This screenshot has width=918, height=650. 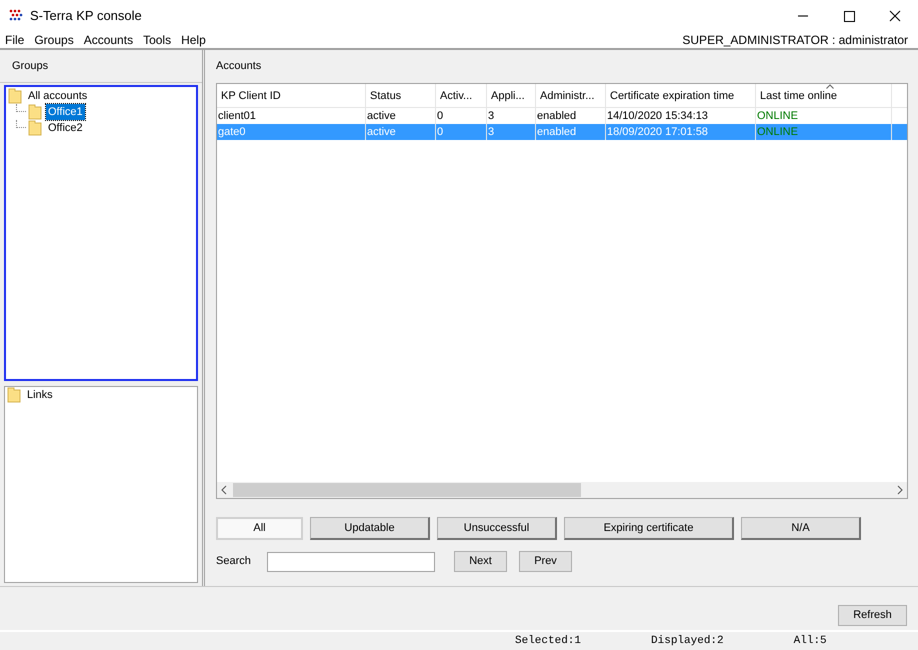 I want to click on filter-button: Updatable, so click(x=370, y=528).